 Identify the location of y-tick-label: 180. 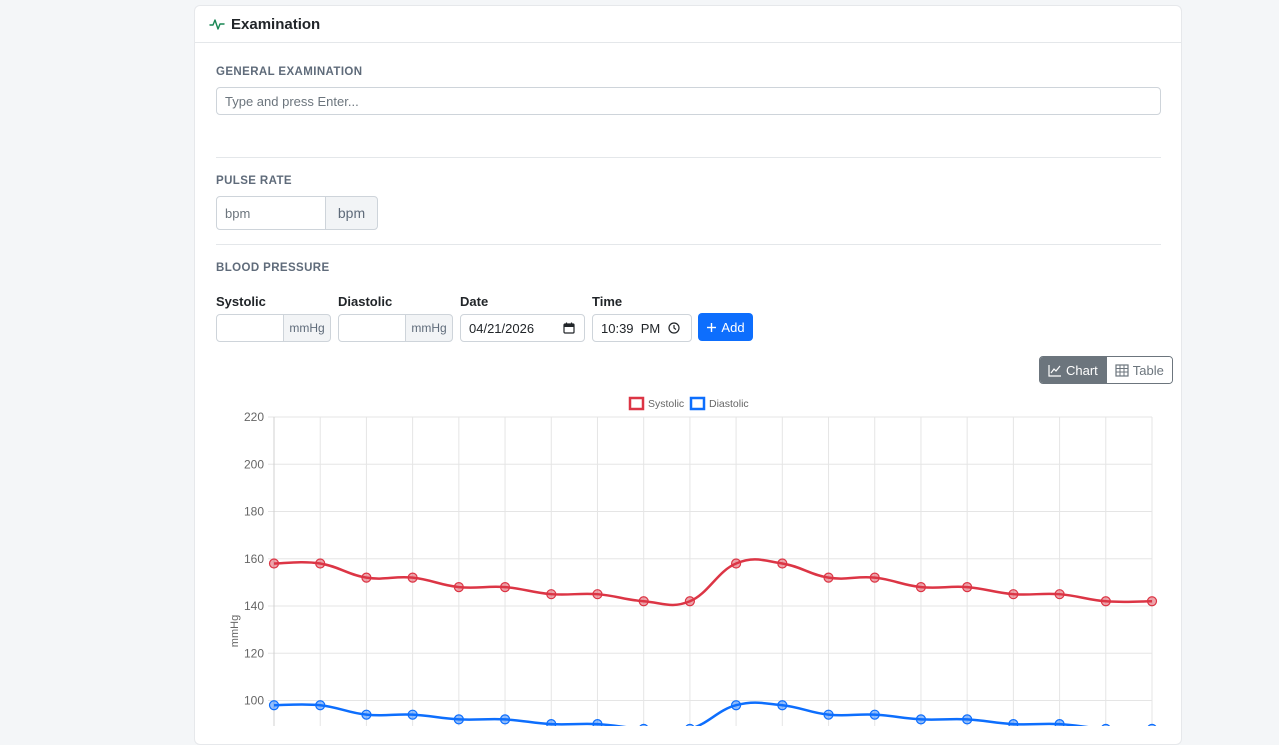
(254, 512).